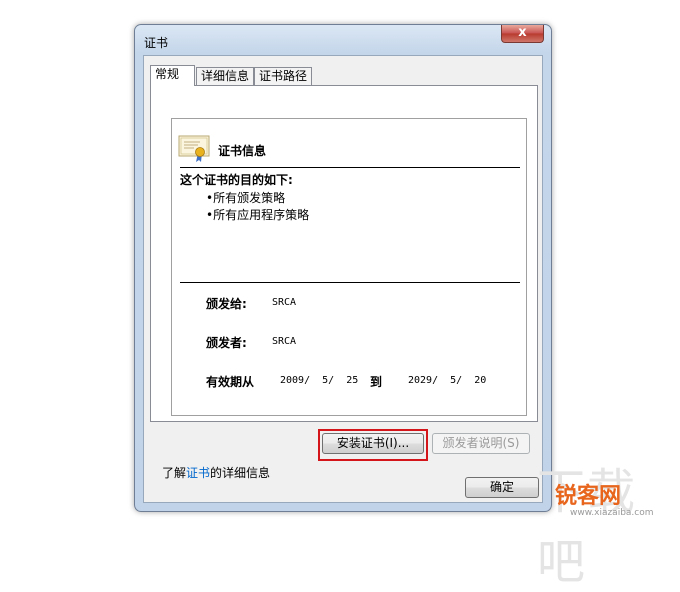  What do you see at coordinates (226, 304) in the screenshot?
I see `issued-to-label: 颁发给:` at bounding box center [226, 304].